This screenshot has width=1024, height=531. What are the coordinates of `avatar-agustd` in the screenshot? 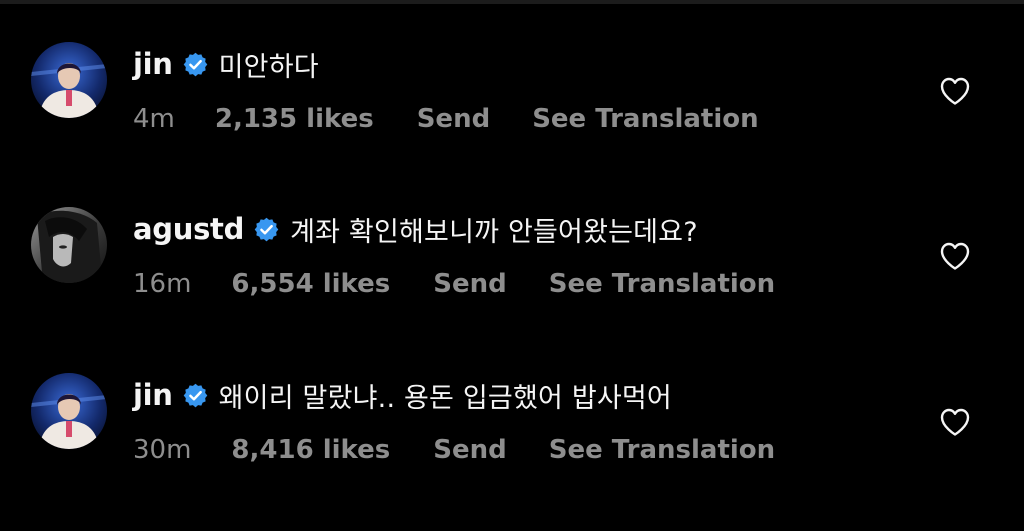 It's located at (69, 245).